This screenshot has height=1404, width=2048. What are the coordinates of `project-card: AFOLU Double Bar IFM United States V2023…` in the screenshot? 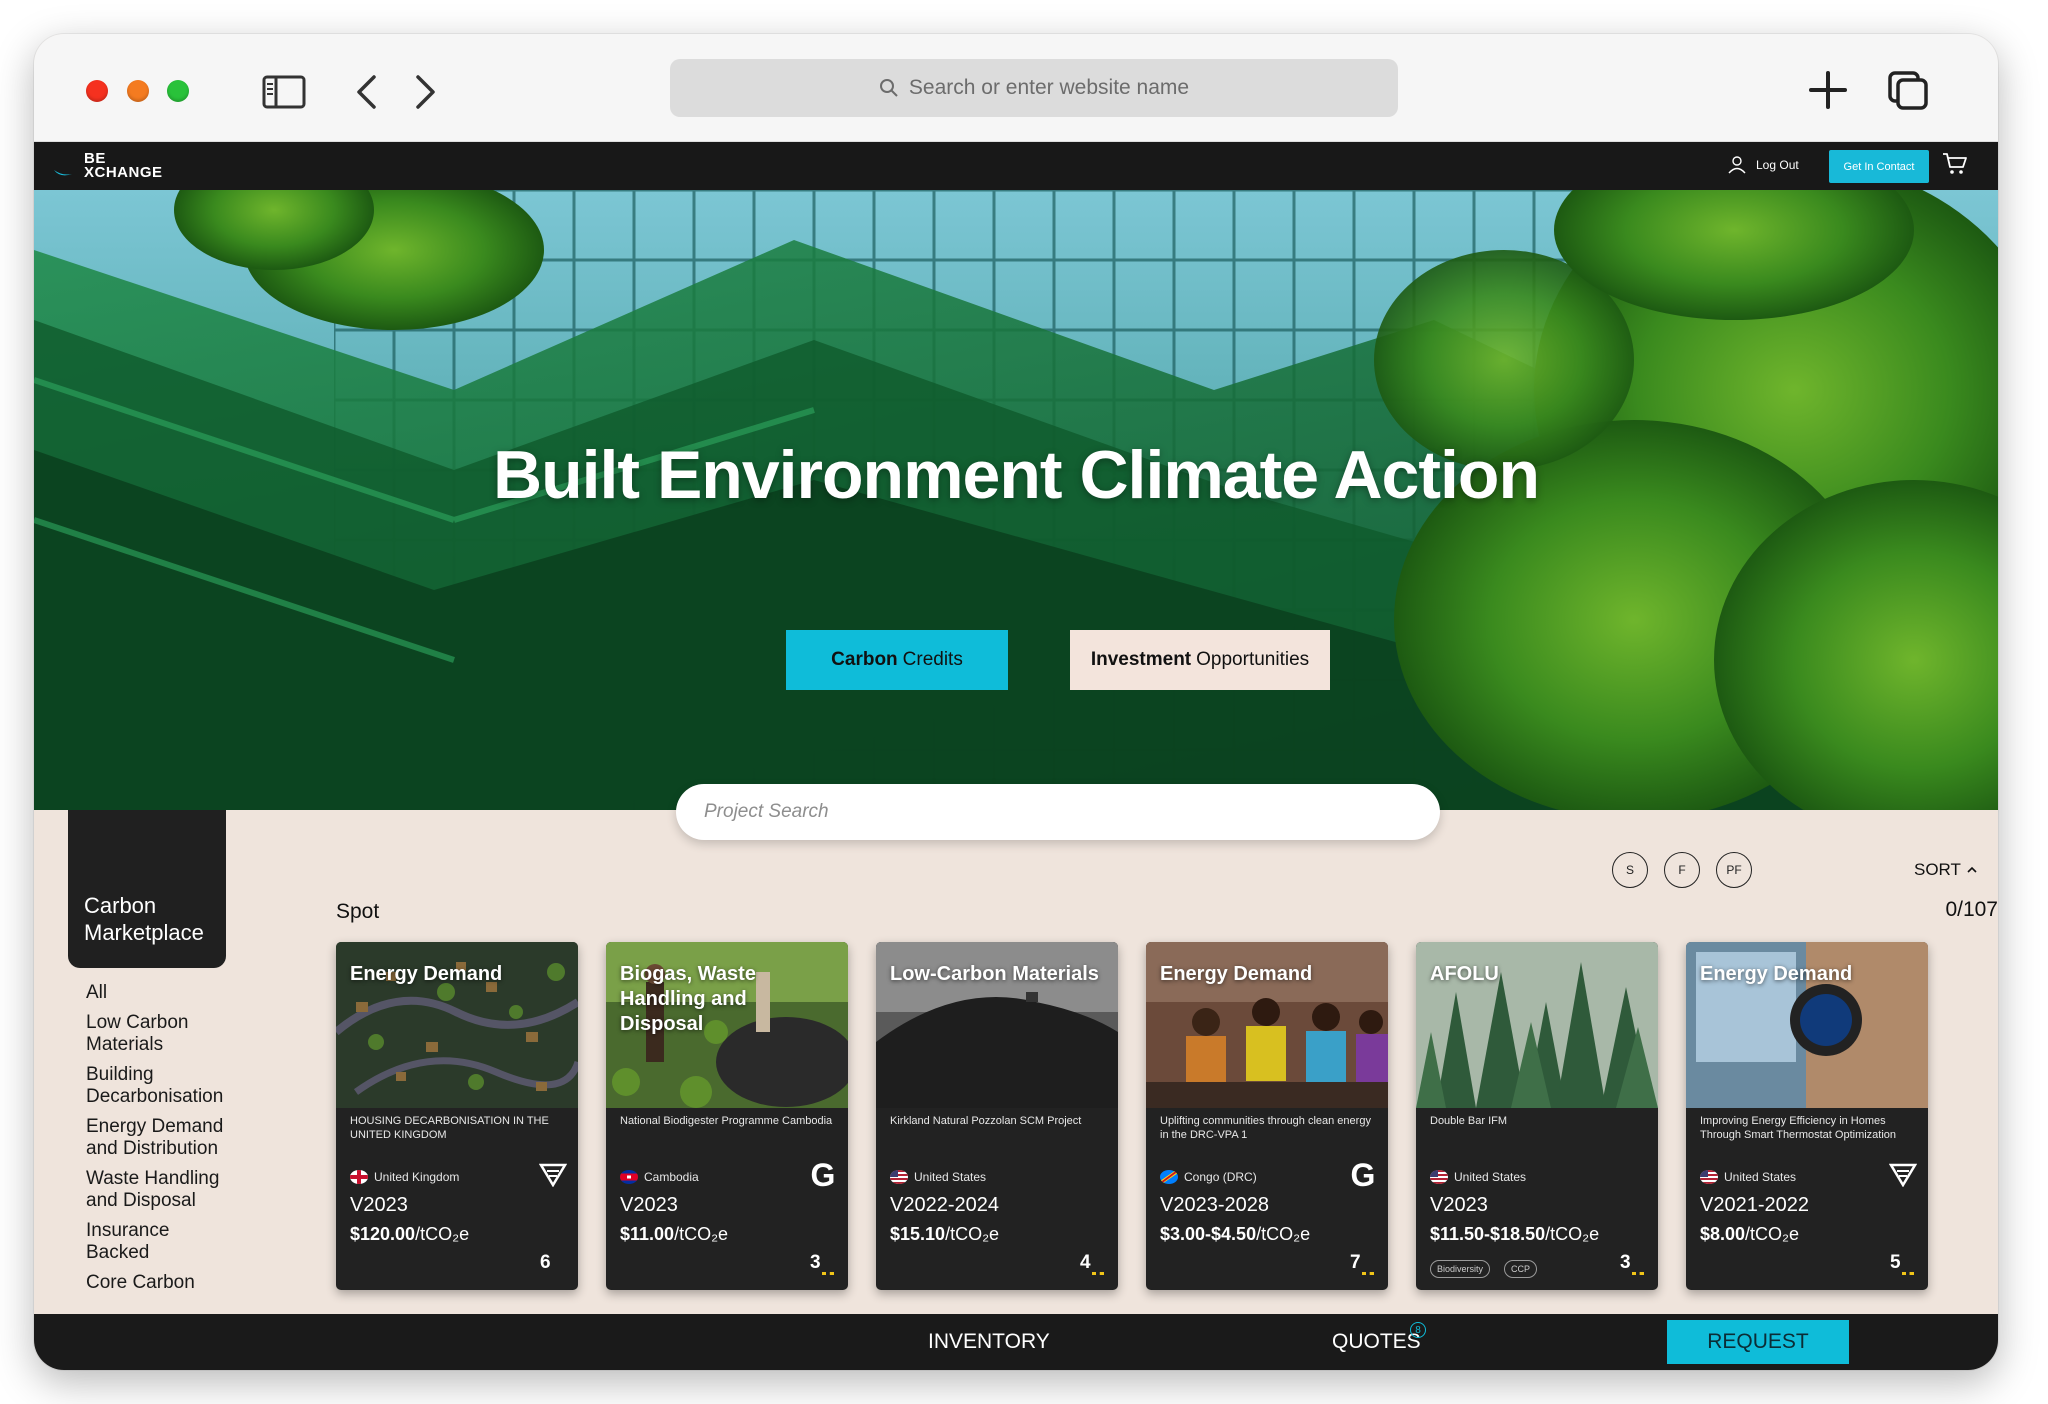 It's located at (1537, 1116).